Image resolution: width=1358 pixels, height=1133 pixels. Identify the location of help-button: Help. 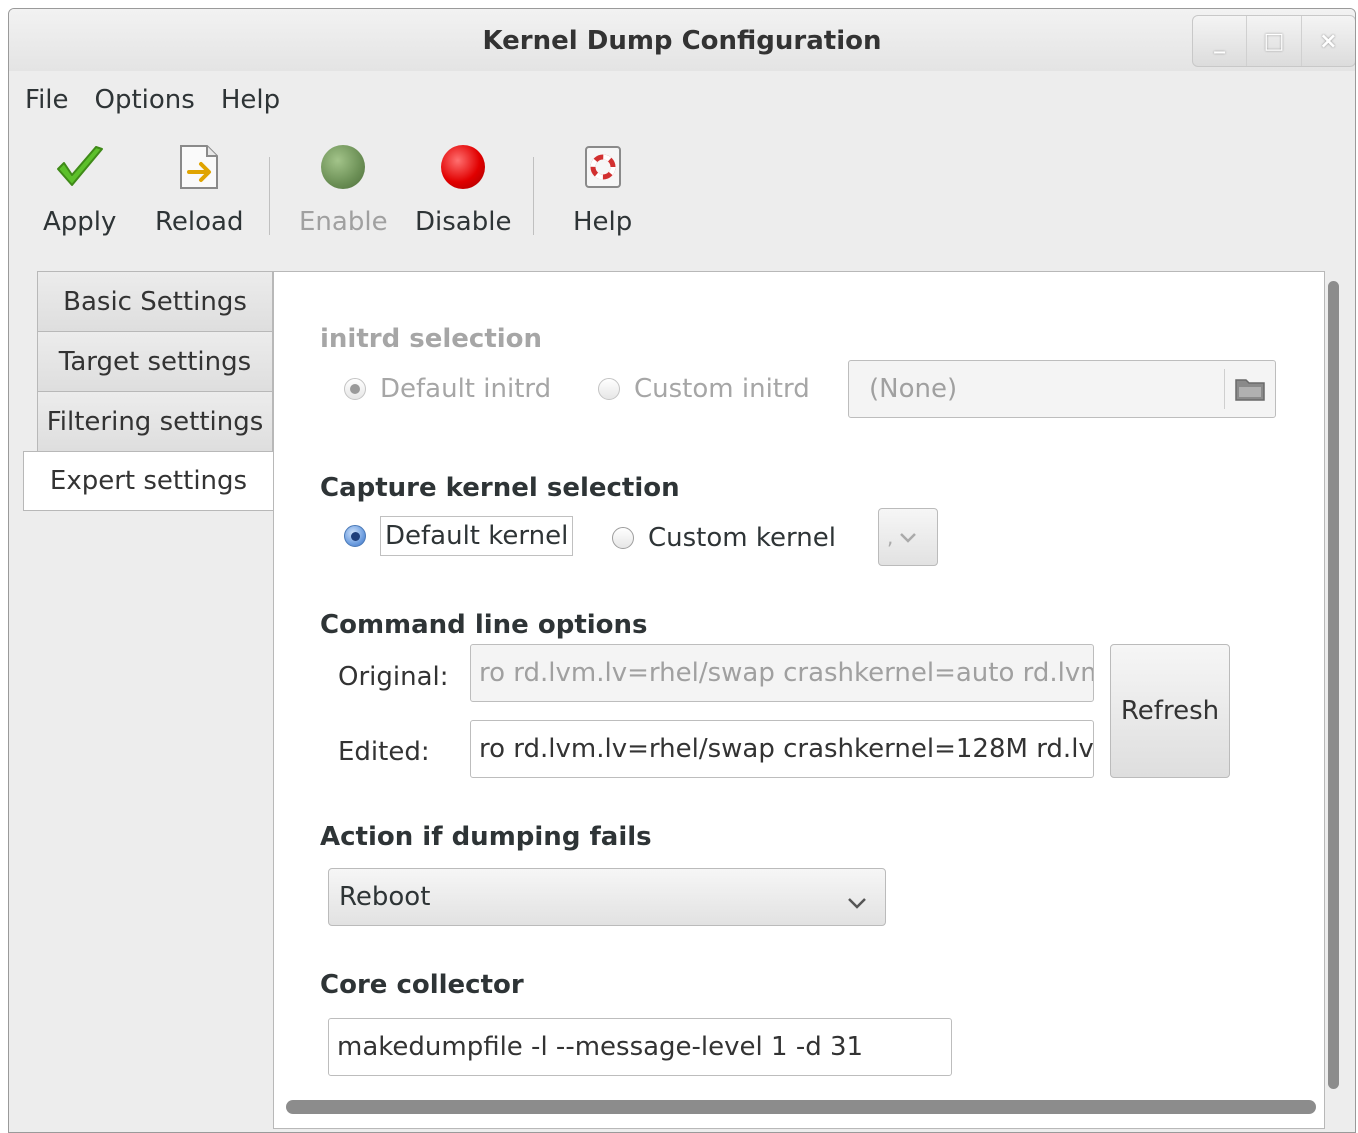
(602, 187).